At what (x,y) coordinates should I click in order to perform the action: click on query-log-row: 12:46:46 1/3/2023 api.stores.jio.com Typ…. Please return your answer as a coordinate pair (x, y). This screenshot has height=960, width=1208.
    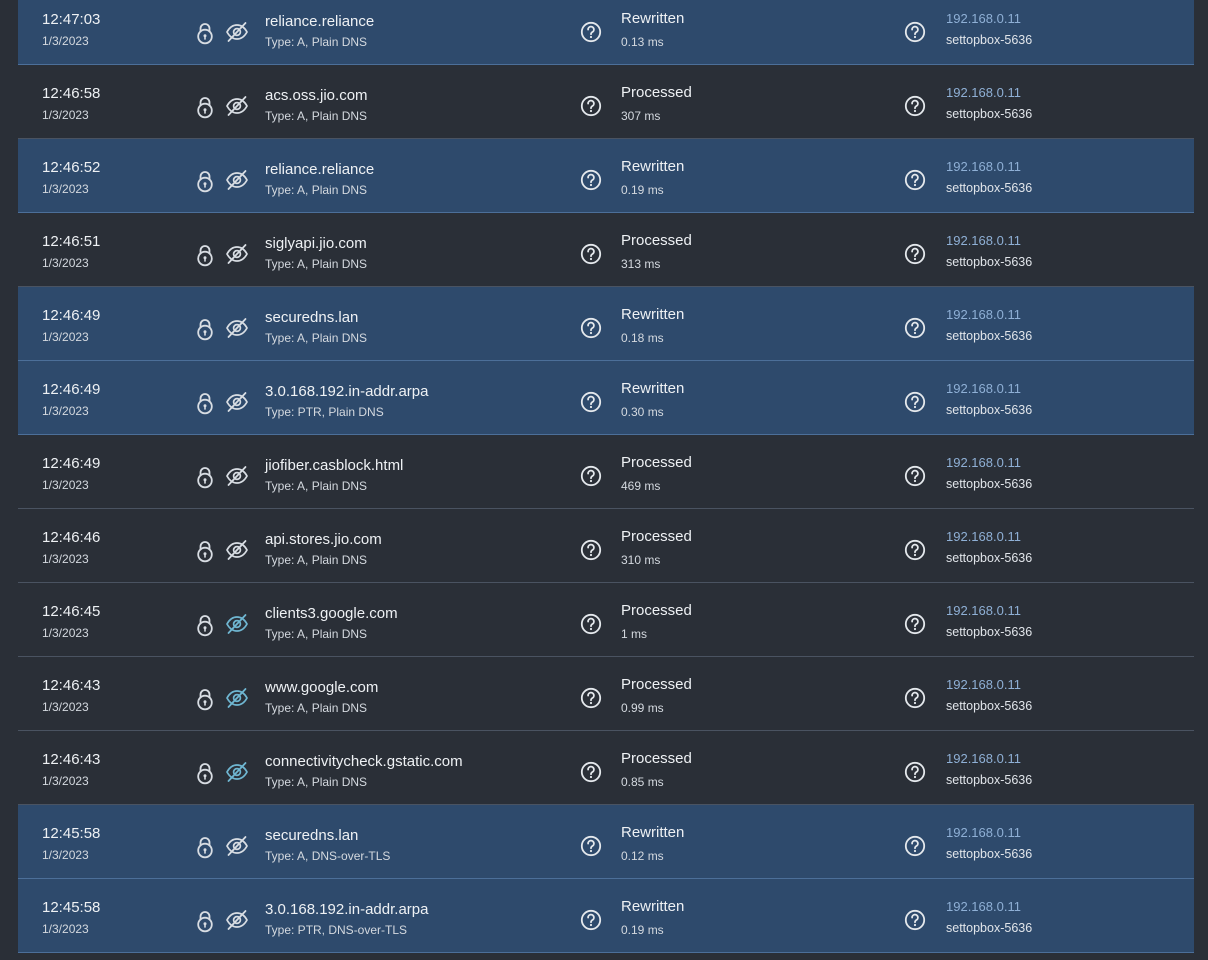
    Looking at the image, I should click on (606, 546).